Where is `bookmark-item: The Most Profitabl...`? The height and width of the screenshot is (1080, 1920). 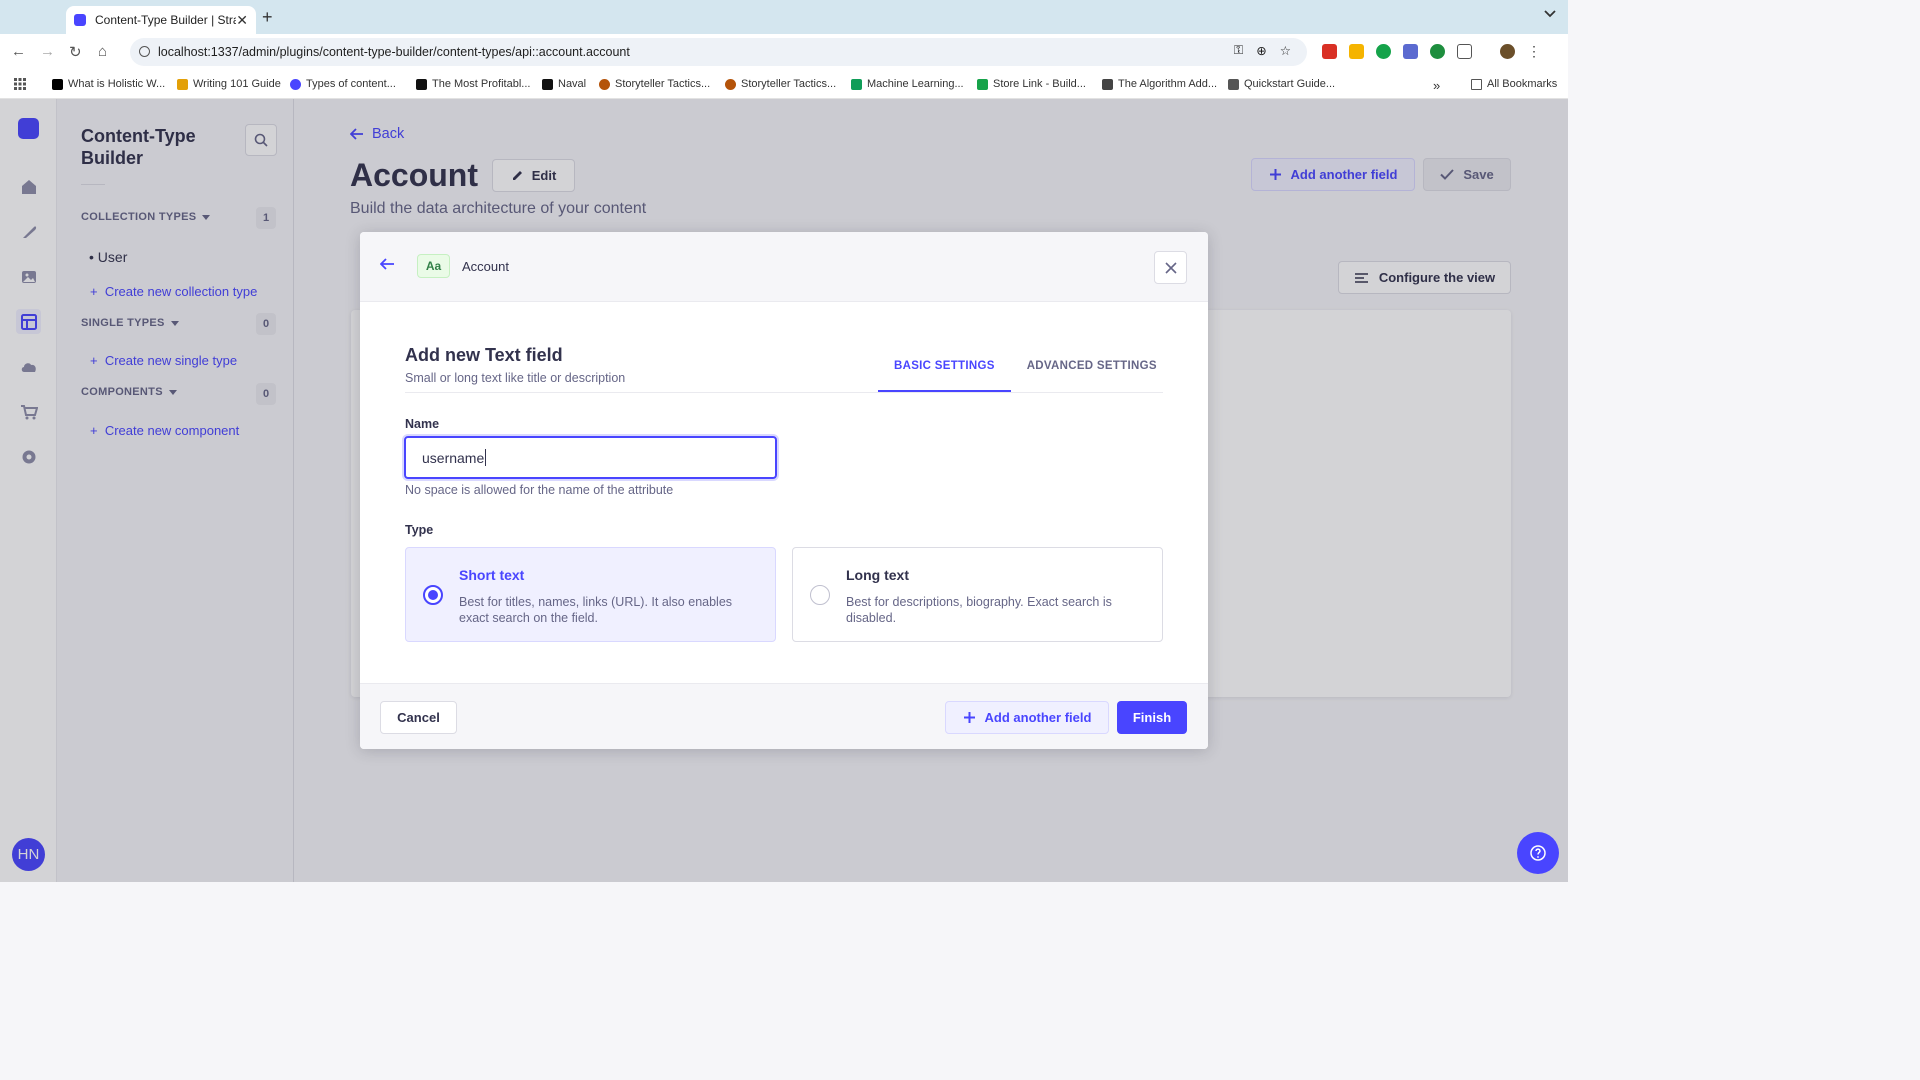 bookmark-item: The Most Profitabl... is located at coordinates (473, 84).